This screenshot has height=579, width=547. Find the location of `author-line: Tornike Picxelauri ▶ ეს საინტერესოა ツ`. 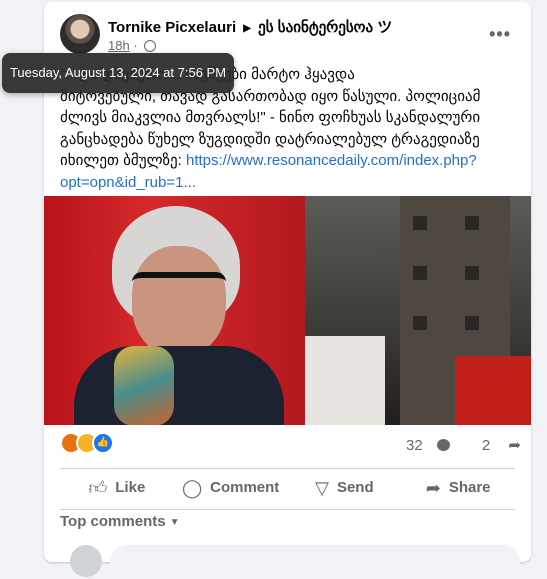

author-line: Tornike Picxelauri ▶ ეს საინტერესოა ツ is located at coordinates (250, 26).